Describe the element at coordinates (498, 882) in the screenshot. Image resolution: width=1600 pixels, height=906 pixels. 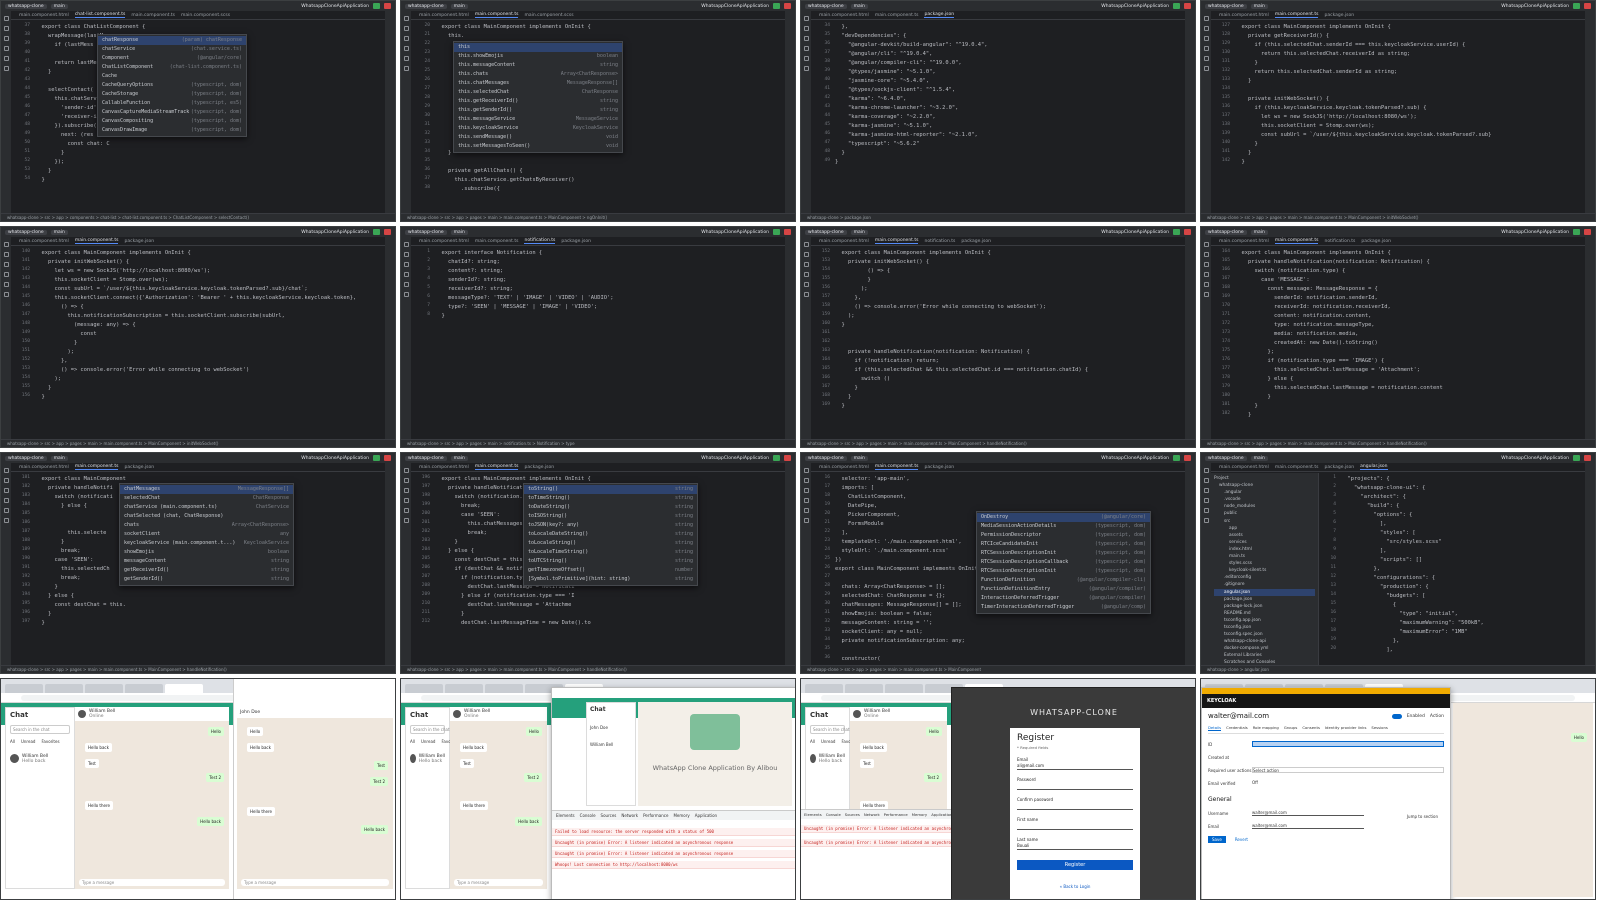
I see `message-input: Type a message` at that location.